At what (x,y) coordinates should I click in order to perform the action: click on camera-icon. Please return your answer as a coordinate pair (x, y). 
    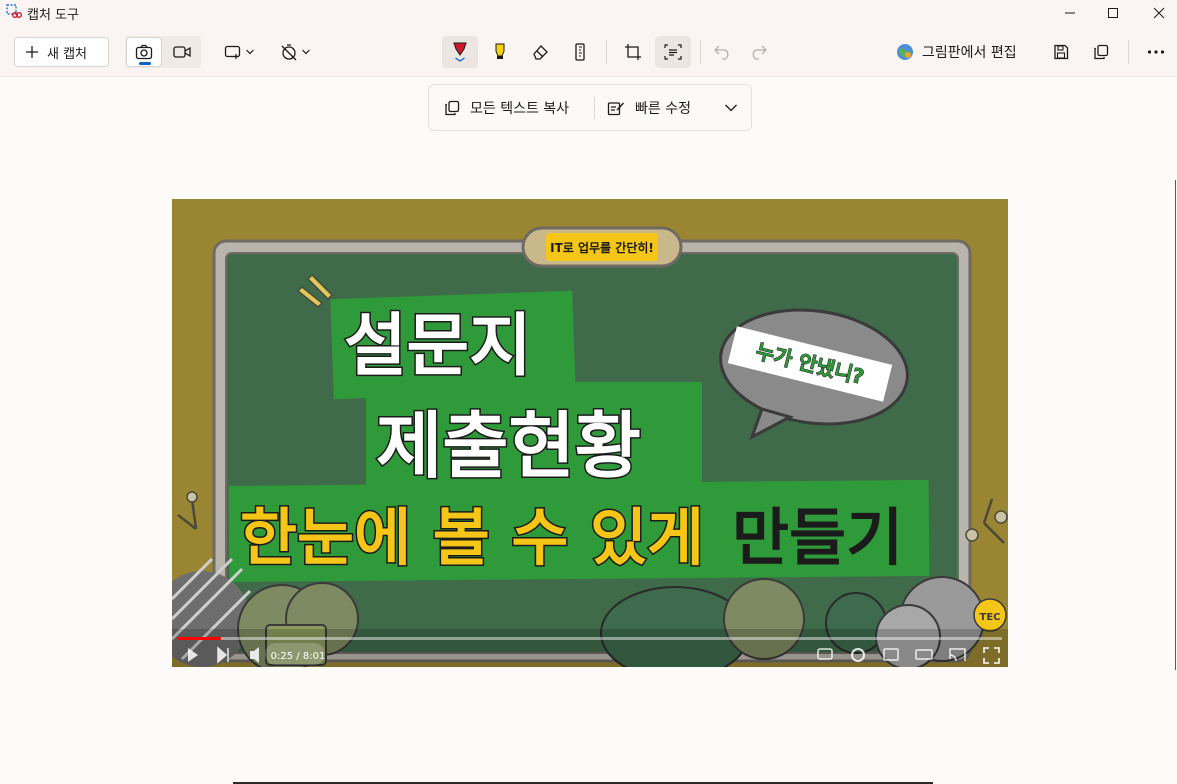
    Looking at the image, I should click on (144, 52).